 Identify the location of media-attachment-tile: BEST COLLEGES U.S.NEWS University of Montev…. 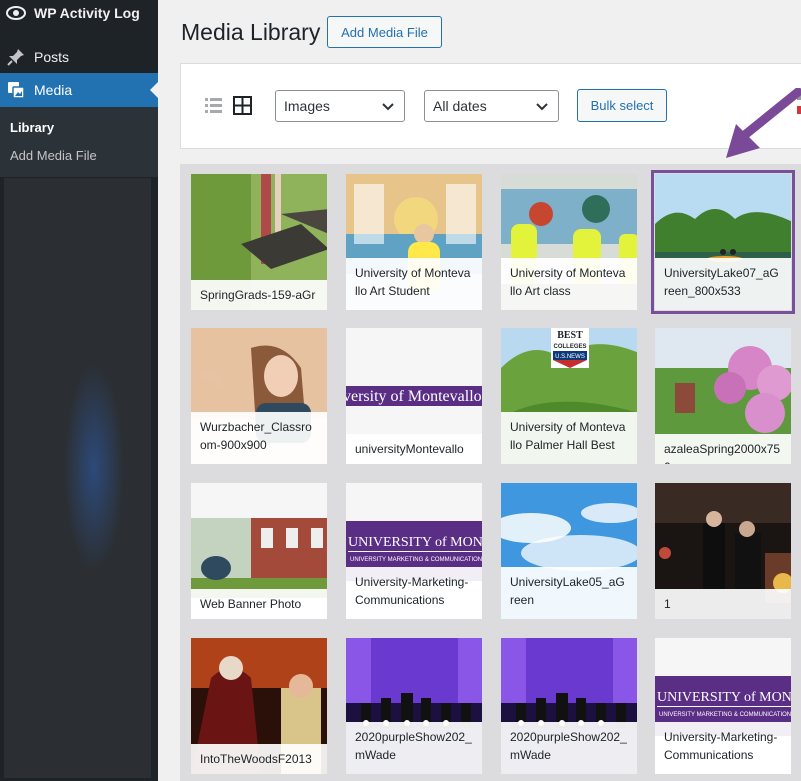
(569, 396).